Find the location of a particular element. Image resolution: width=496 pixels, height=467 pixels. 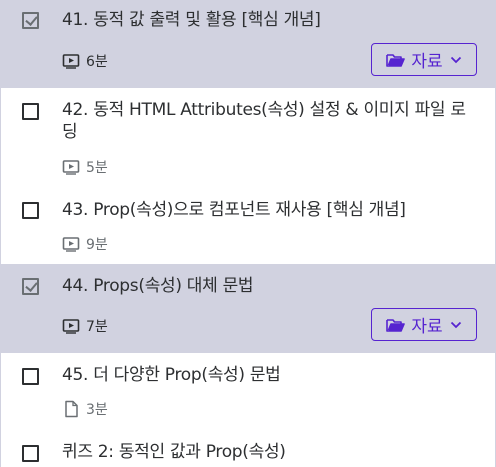

duration-text: 6분 is located at coordinates (97, 62).